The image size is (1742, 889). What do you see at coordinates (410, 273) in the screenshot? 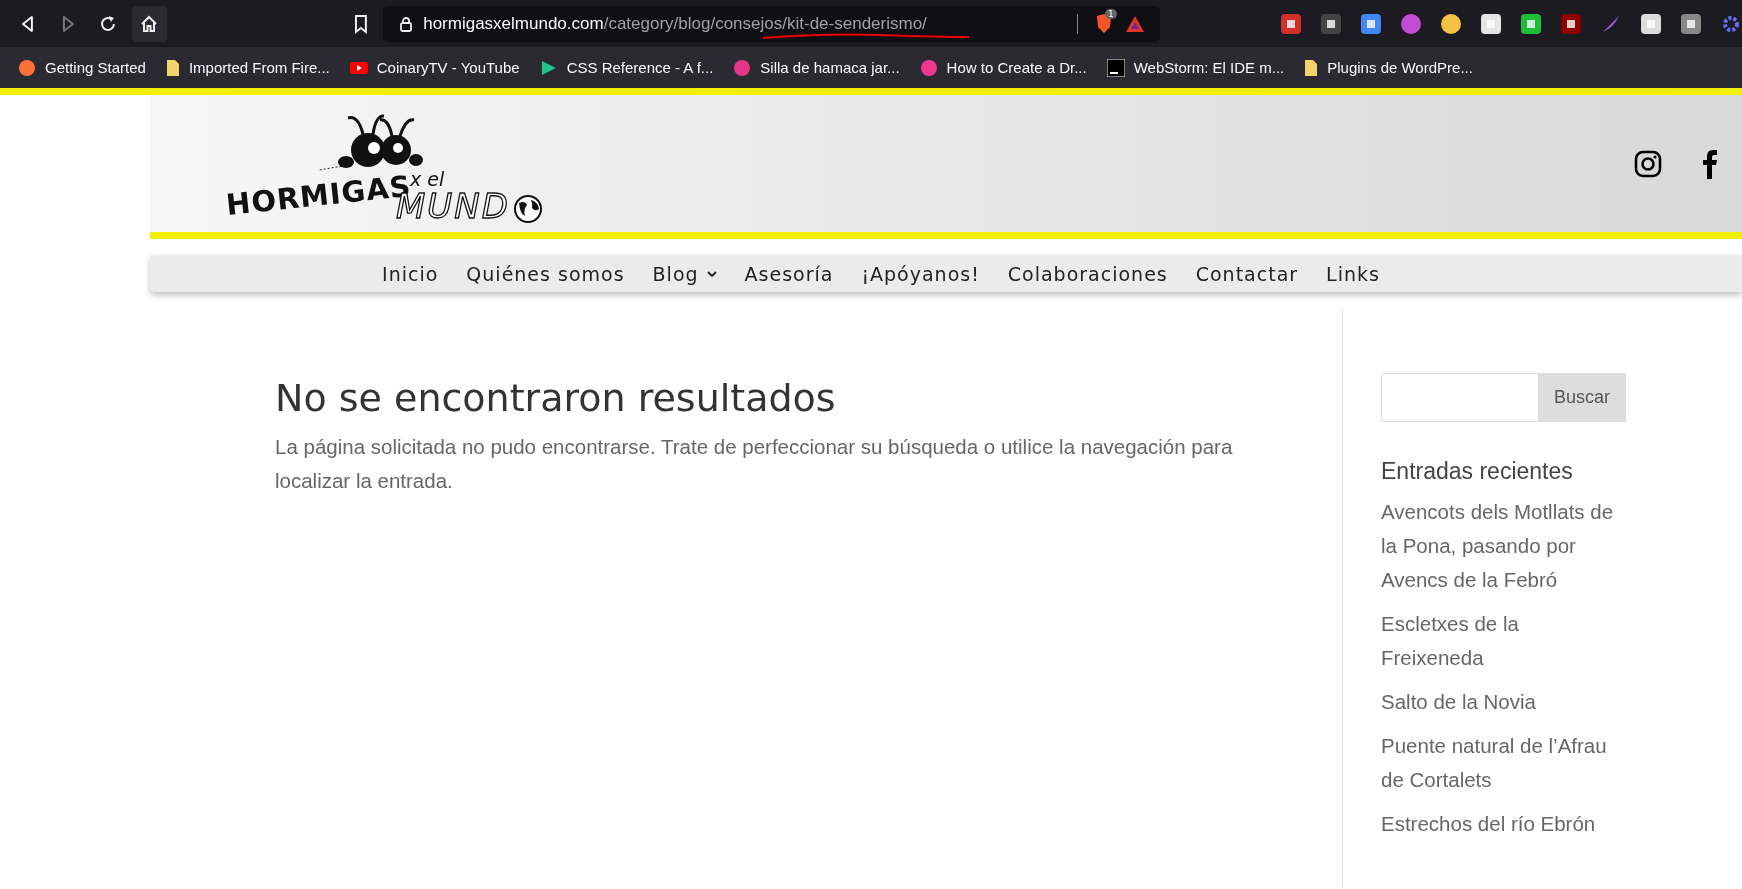
I see `nav-link: Inicio` at bounding box center [410, 273].